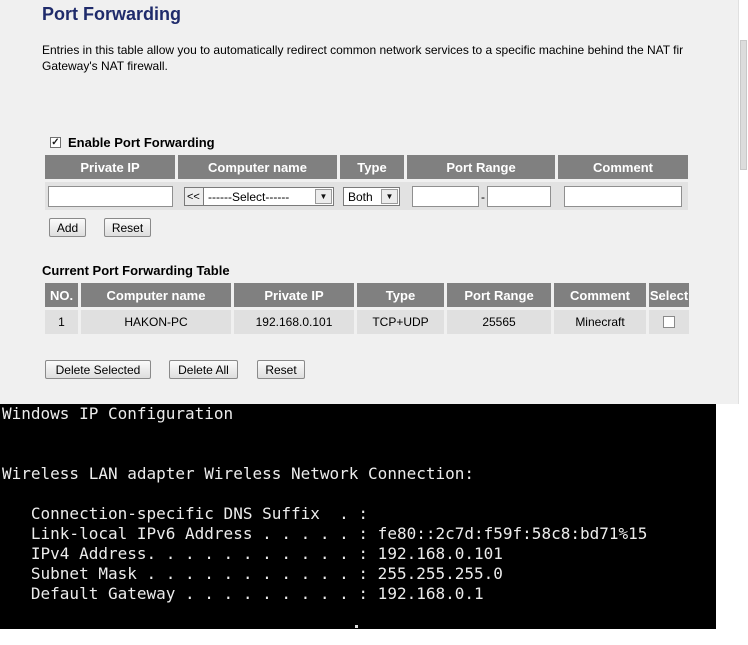  Describe the element at coordinates (600, 322) in the screenshot. I see `cell-comment: Minecraft` at that location.